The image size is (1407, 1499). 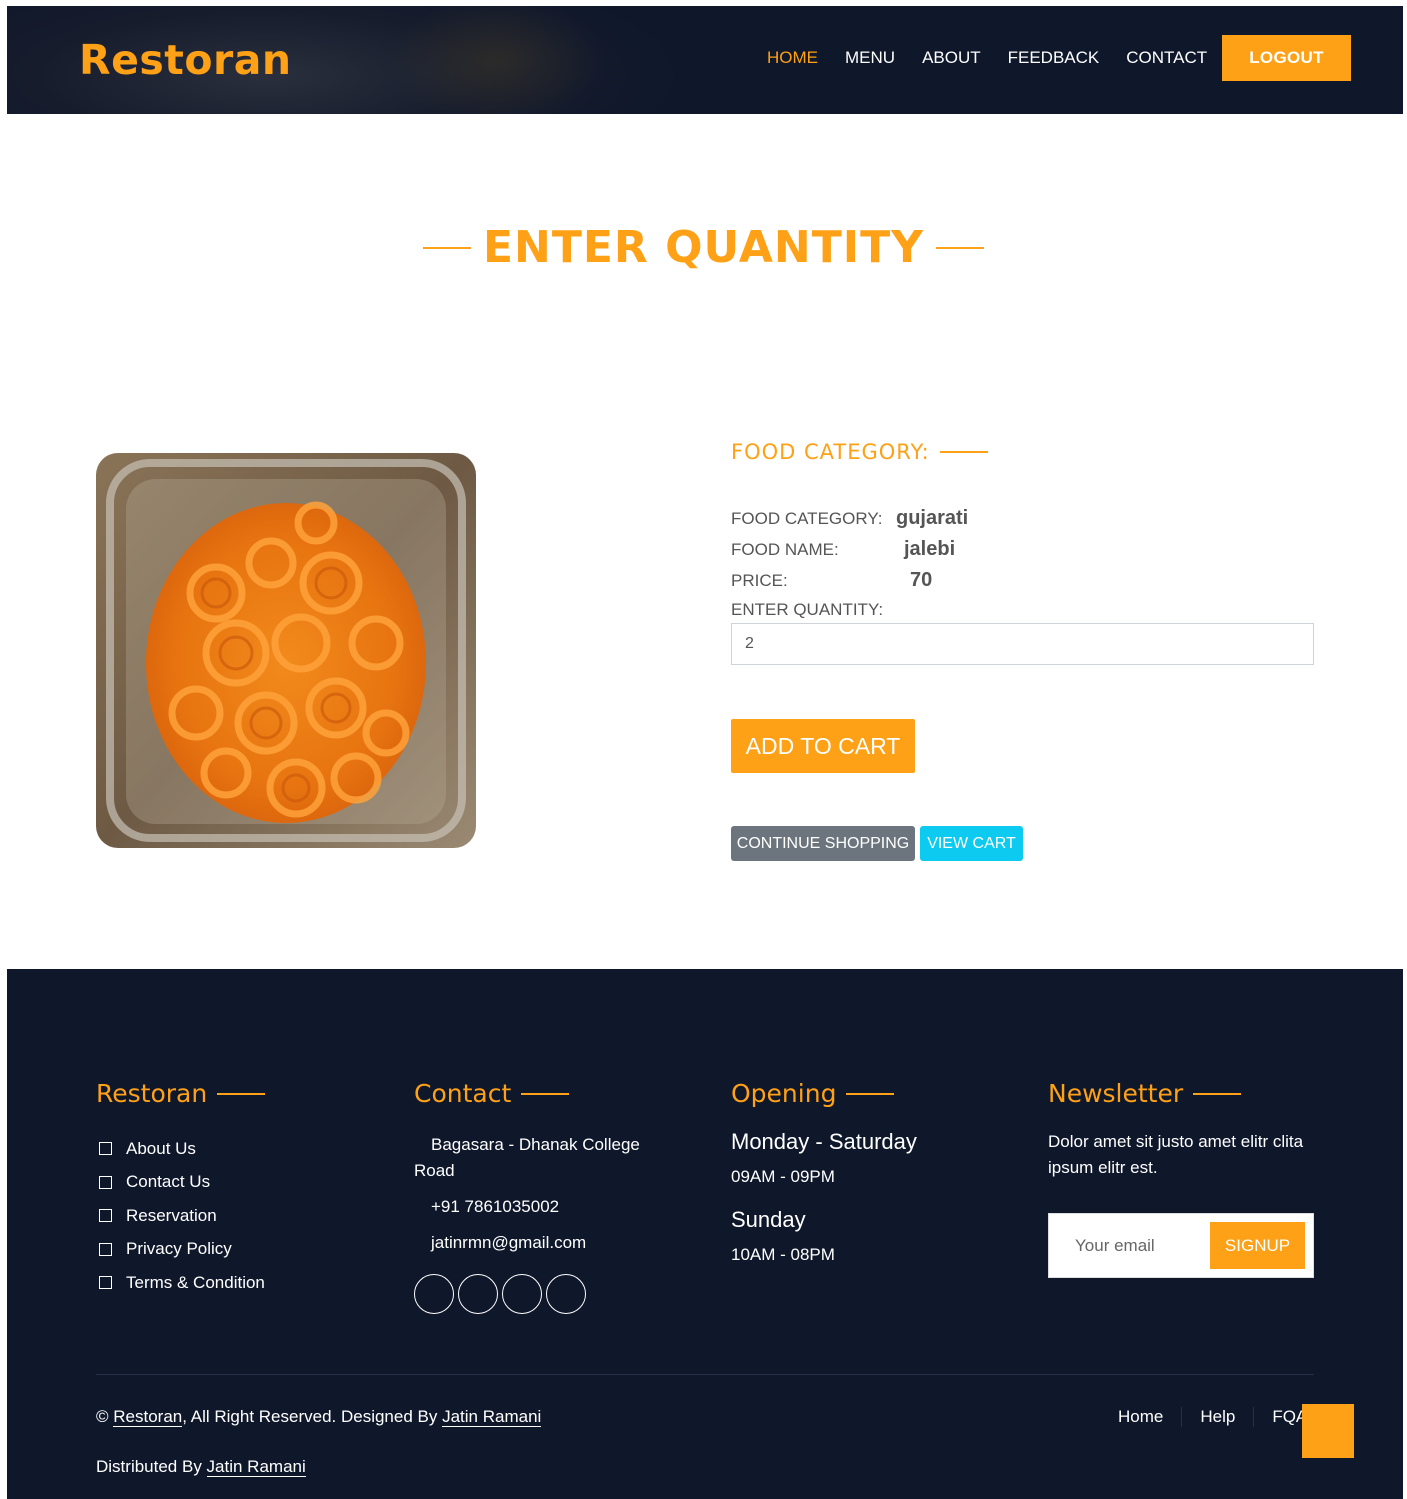 What do you see at coordinates (807, 609) in the screenshot?
I see `quantity-label: ENTER QUANTITY:` at bounding box center [807, 609].